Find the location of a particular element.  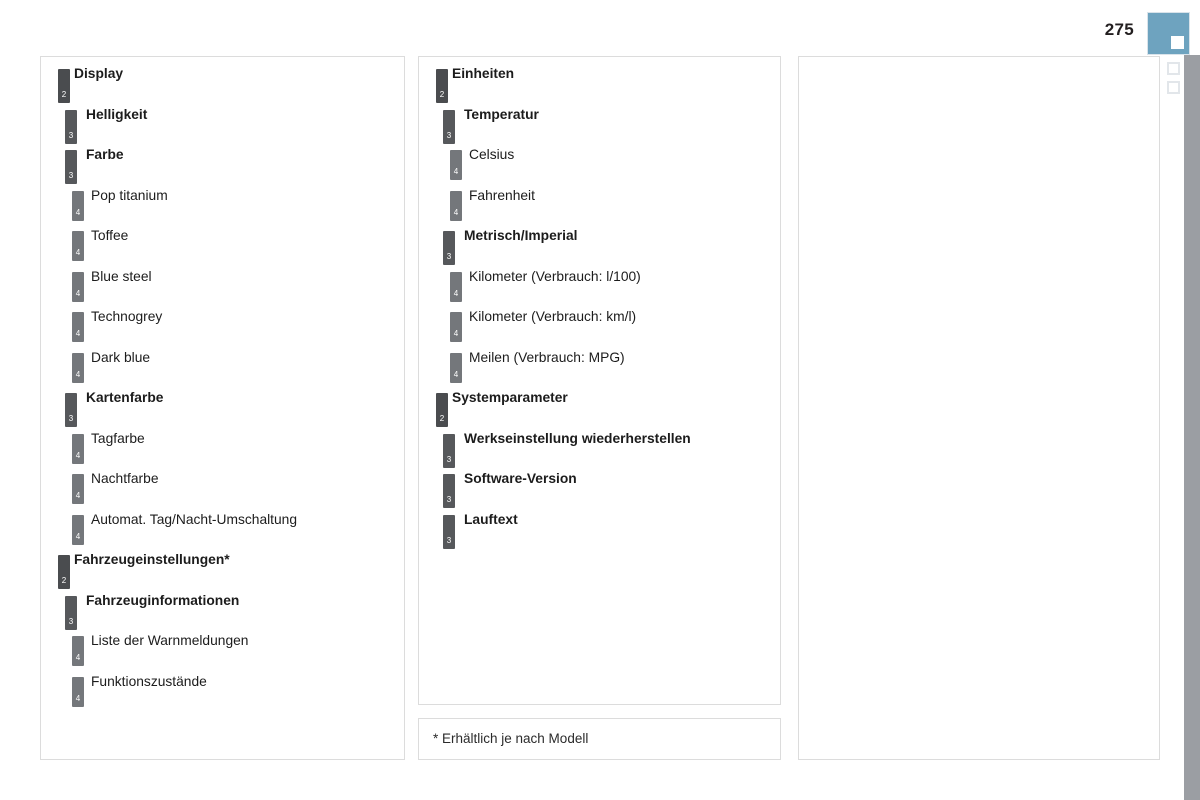

toc-entry-label: Meilen (Verbrauch: MPG) is located at coordinates (547, 357).